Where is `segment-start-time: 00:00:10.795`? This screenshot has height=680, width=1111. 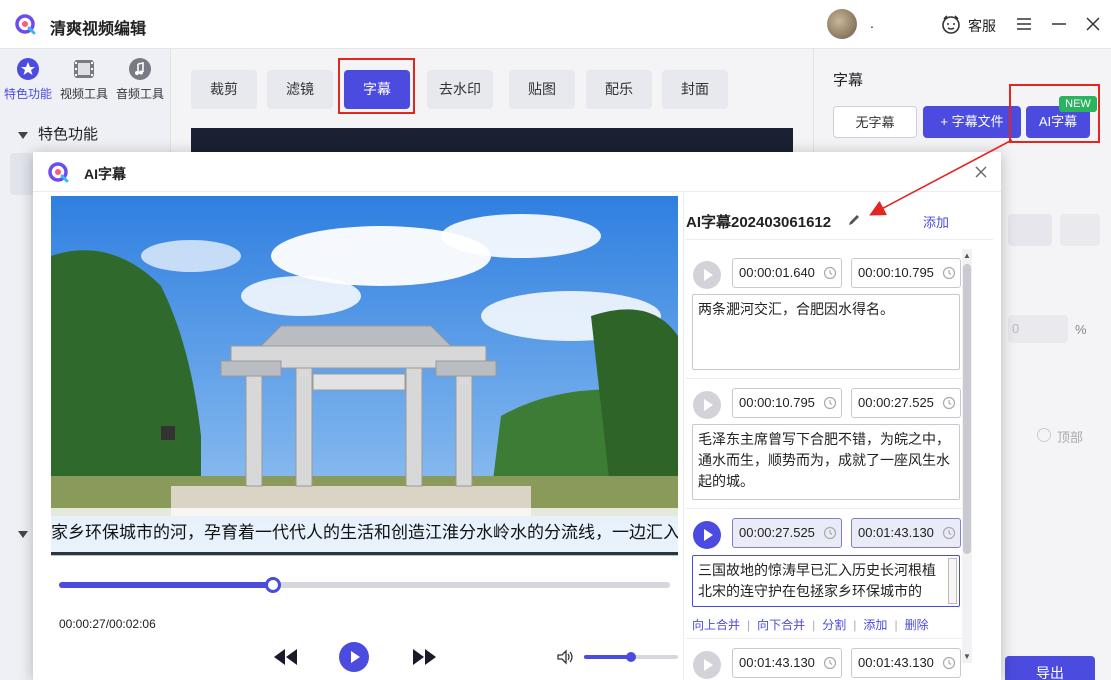
segment-start-time: 00:00:10.795 is located at coordinates (787, 403).